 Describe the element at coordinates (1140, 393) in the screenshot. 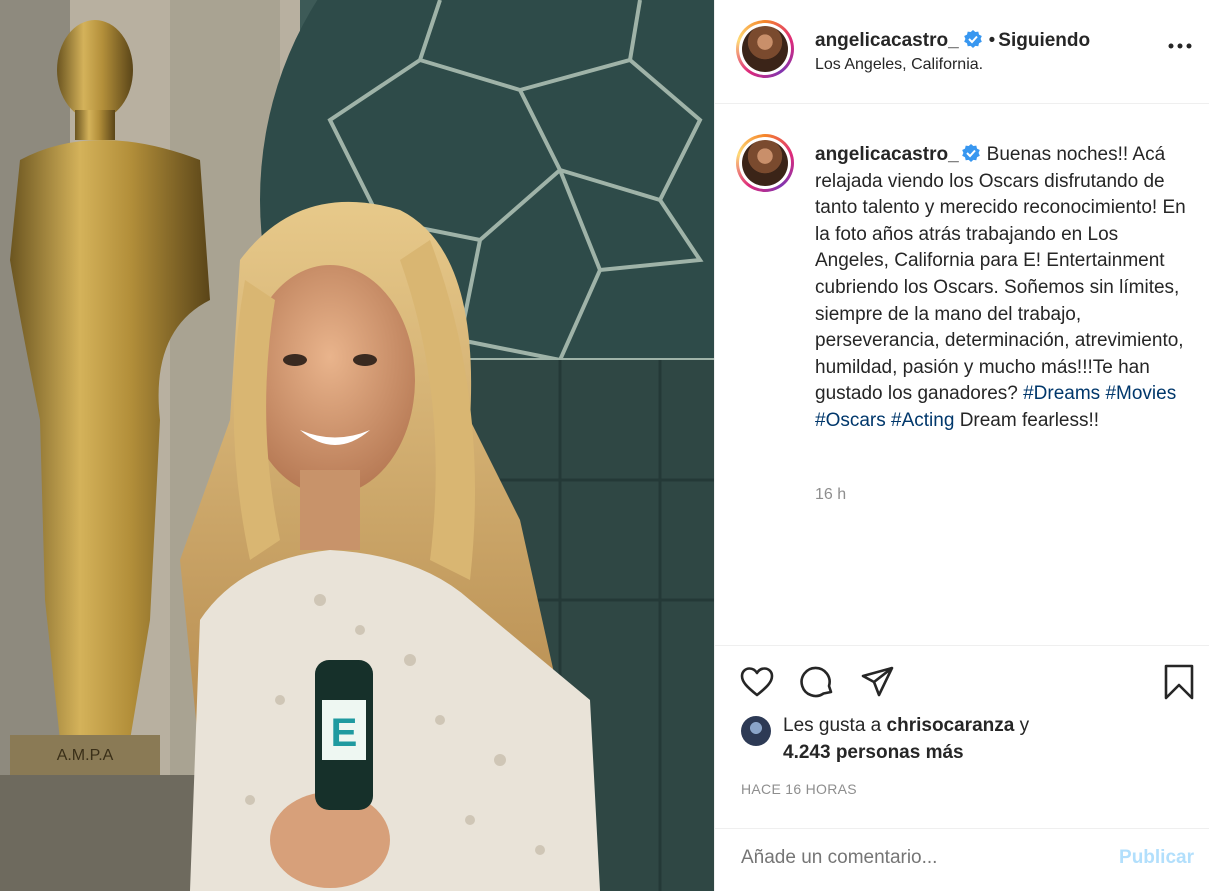

I see `hashtag-movies: #Movies` at that location.